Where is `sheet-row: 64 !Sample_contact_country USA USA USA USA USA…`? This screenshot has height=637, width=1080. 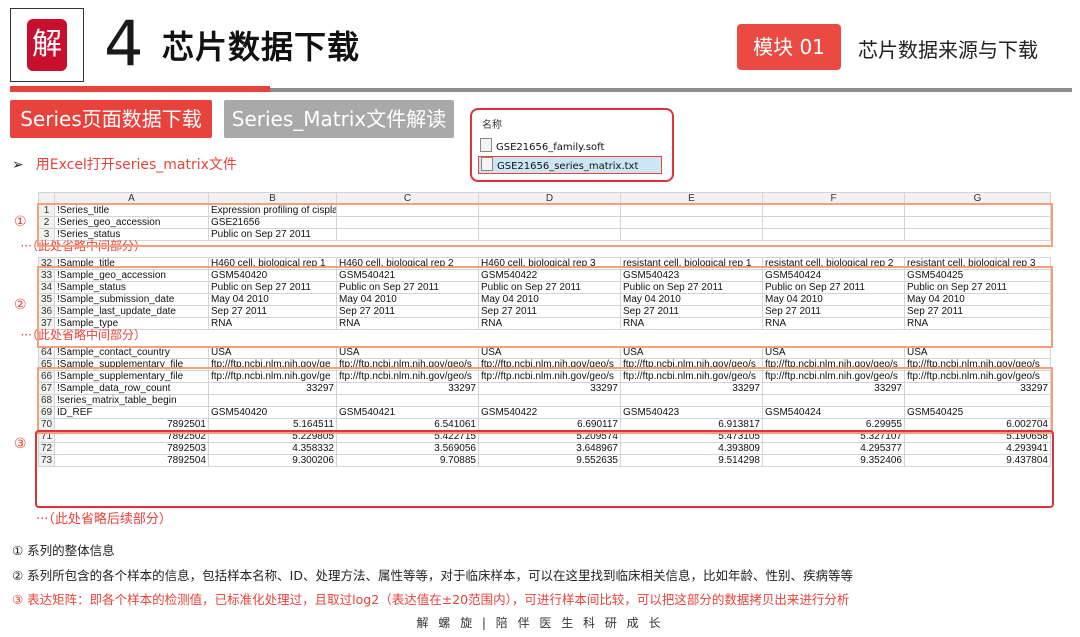 sheet-row: 64 !Sample_contact_country USA USA USA USA USA… is located at coordinates (544, 352).